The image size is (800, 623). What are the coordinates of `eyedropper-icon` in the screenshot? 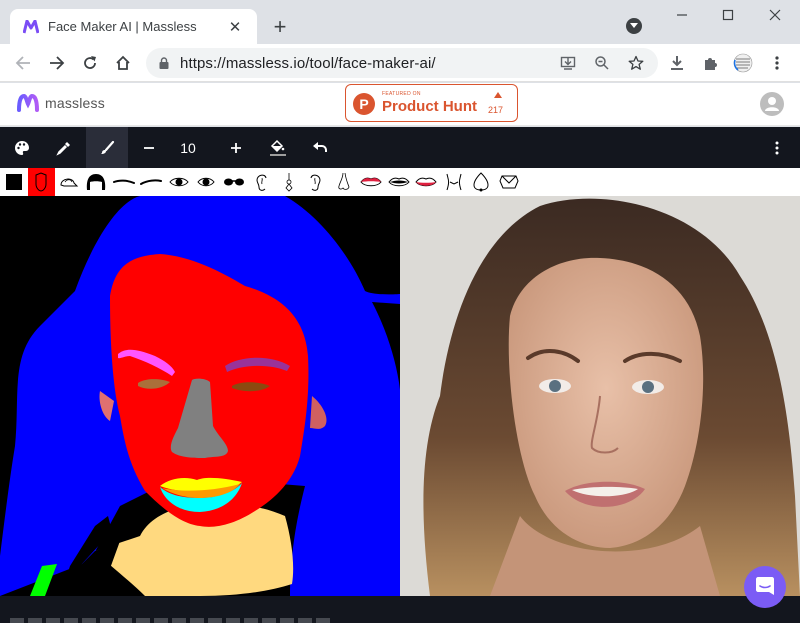 It's located at (63, 148).